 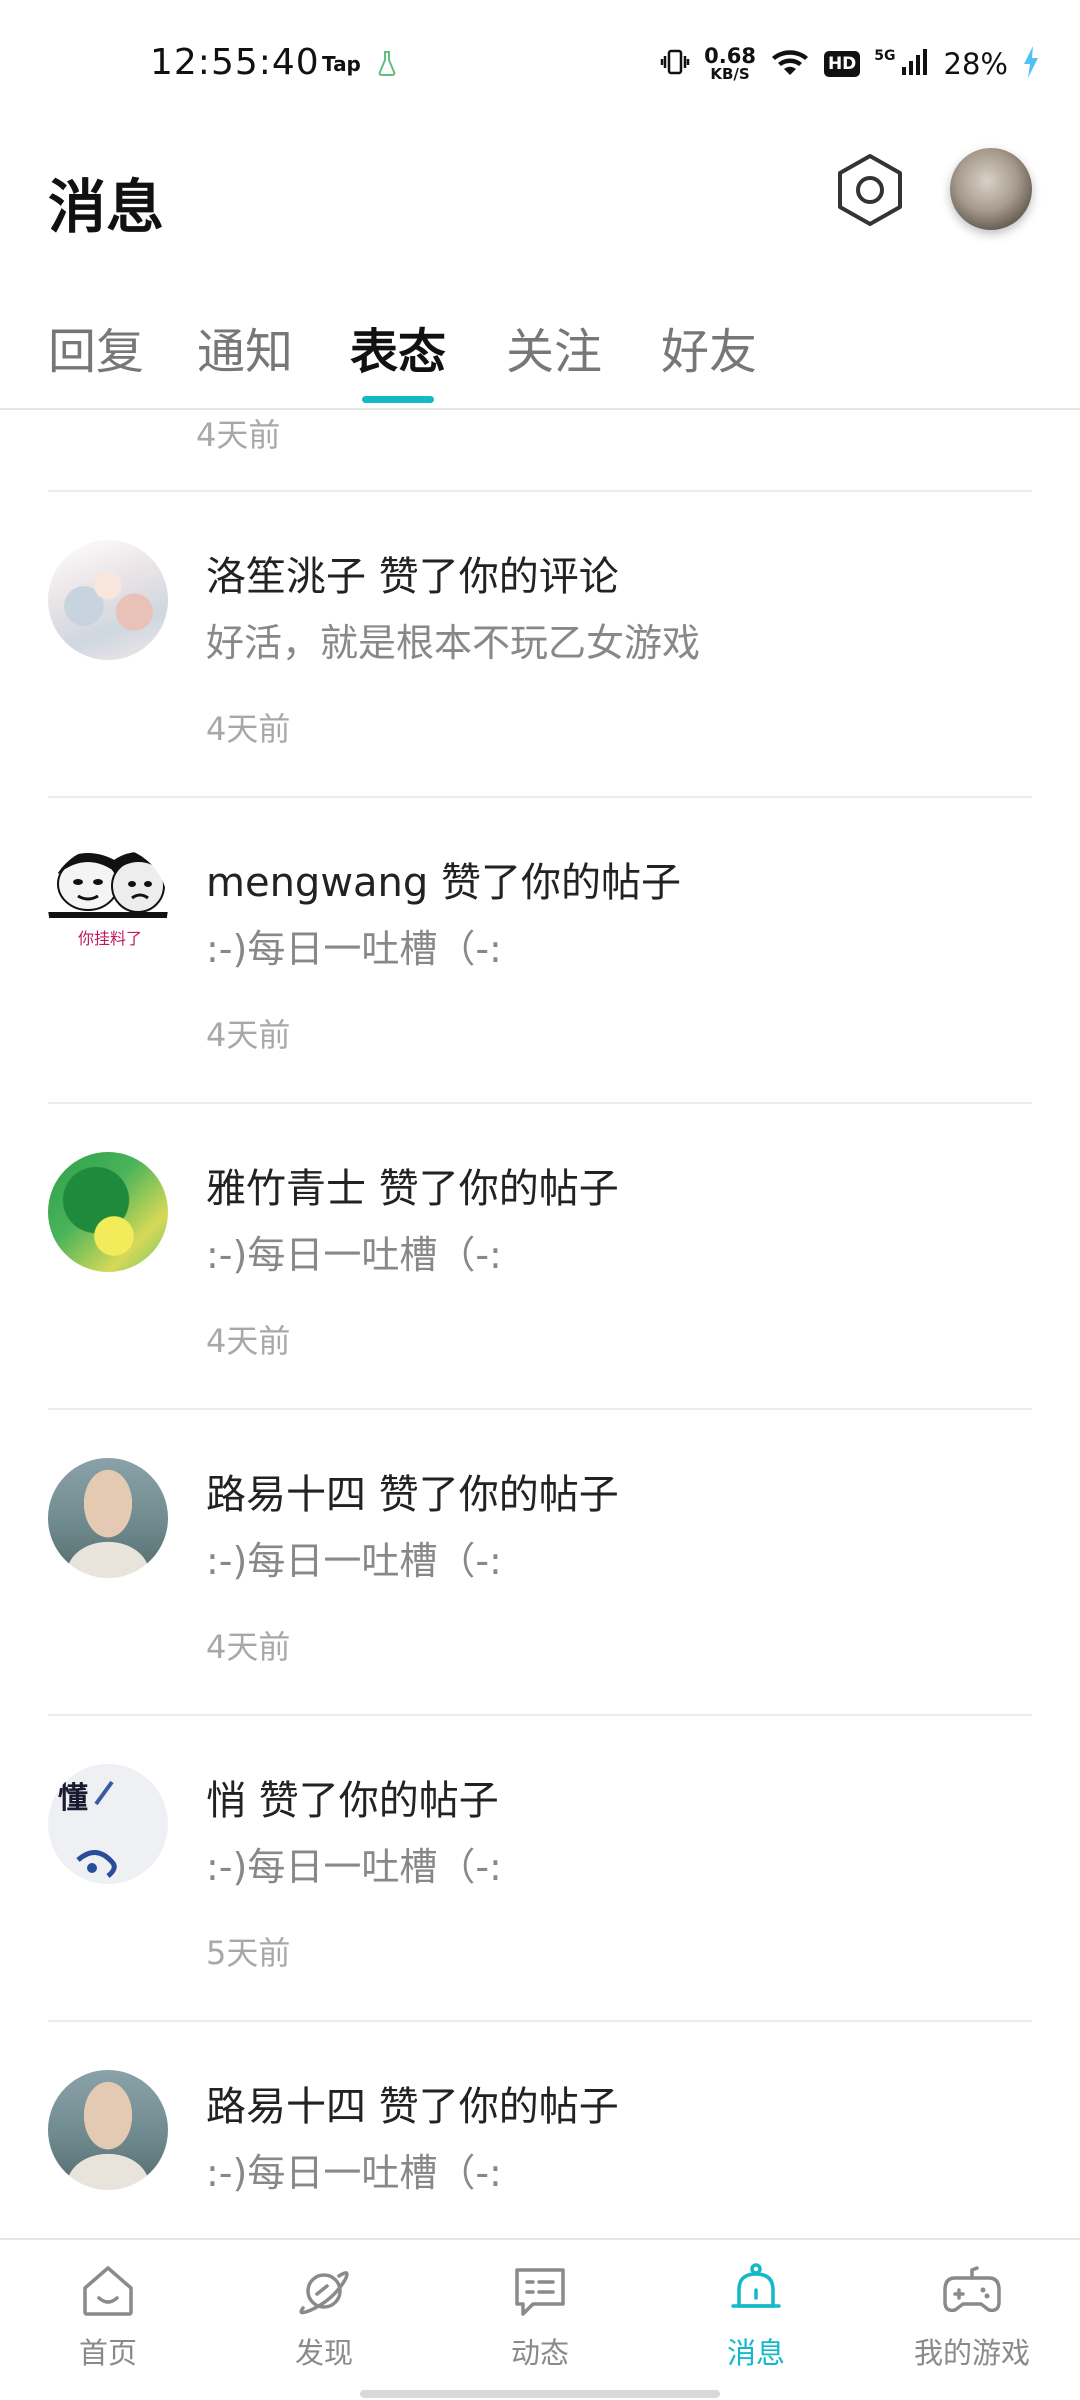 I want to click on tab-notifications: 通知, so click(x=245, y=347).